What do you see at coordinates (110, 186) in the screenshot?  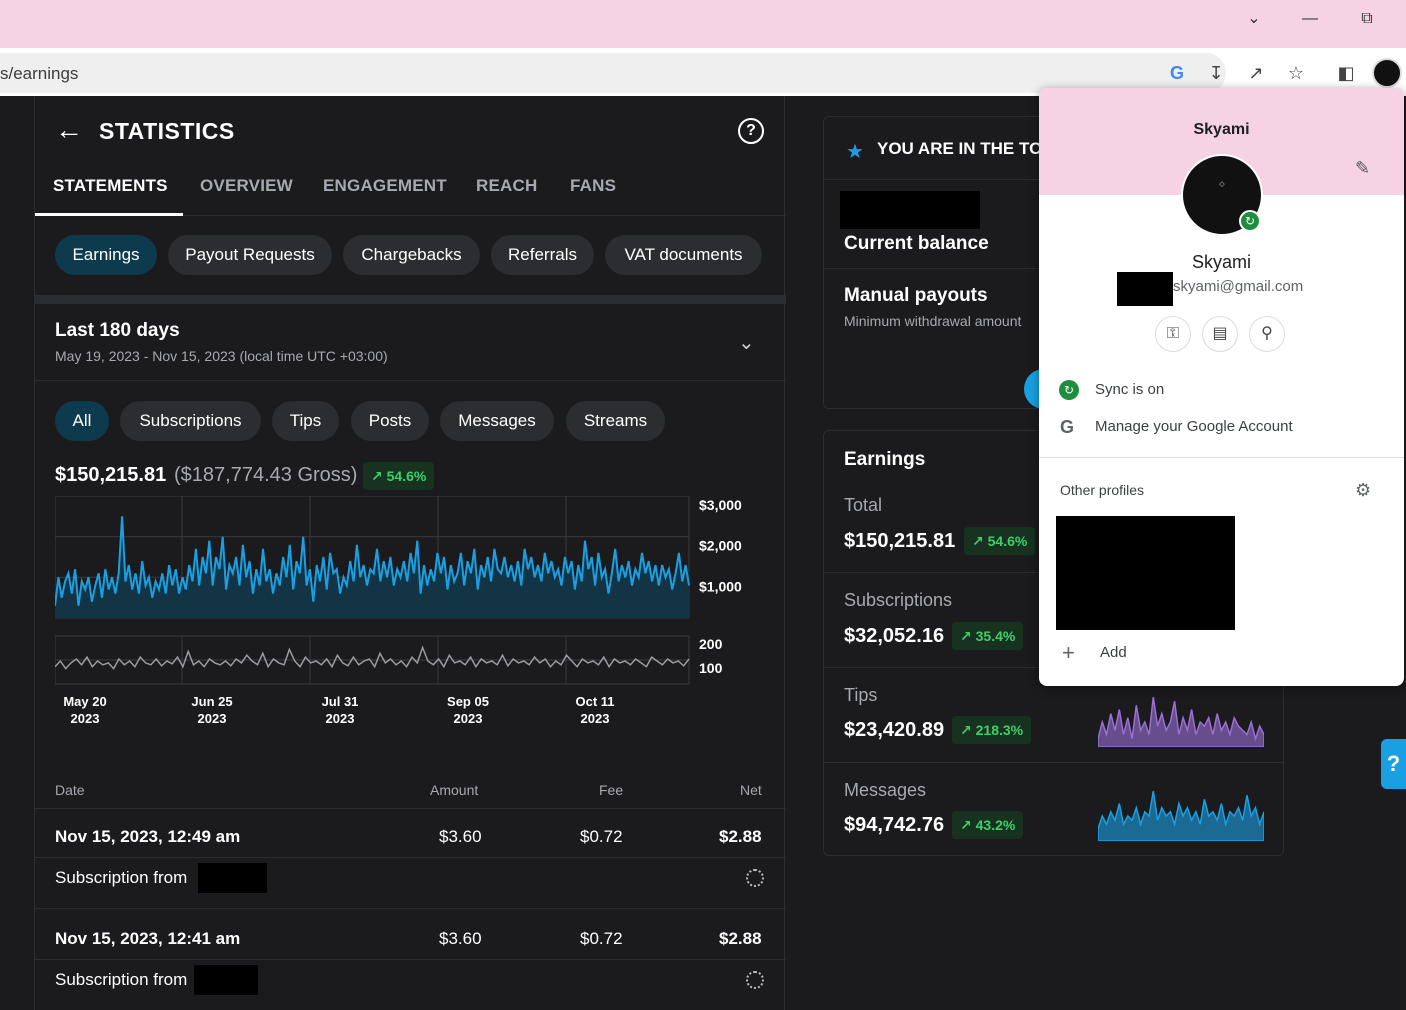 I see `tab-statements: STATEMENTS` at bounding box center [110, 186].